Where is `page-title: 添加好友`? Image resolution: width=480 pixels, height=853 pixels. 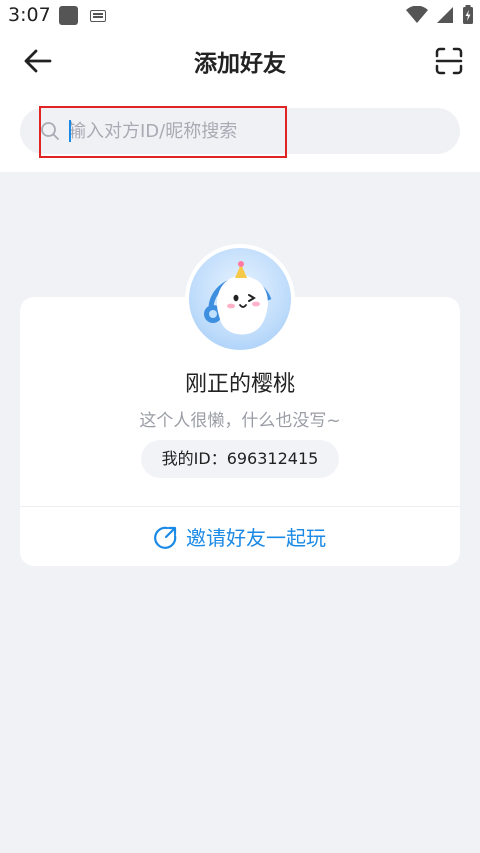
page-title: 添加好友 is located at coordinates (240, 64).